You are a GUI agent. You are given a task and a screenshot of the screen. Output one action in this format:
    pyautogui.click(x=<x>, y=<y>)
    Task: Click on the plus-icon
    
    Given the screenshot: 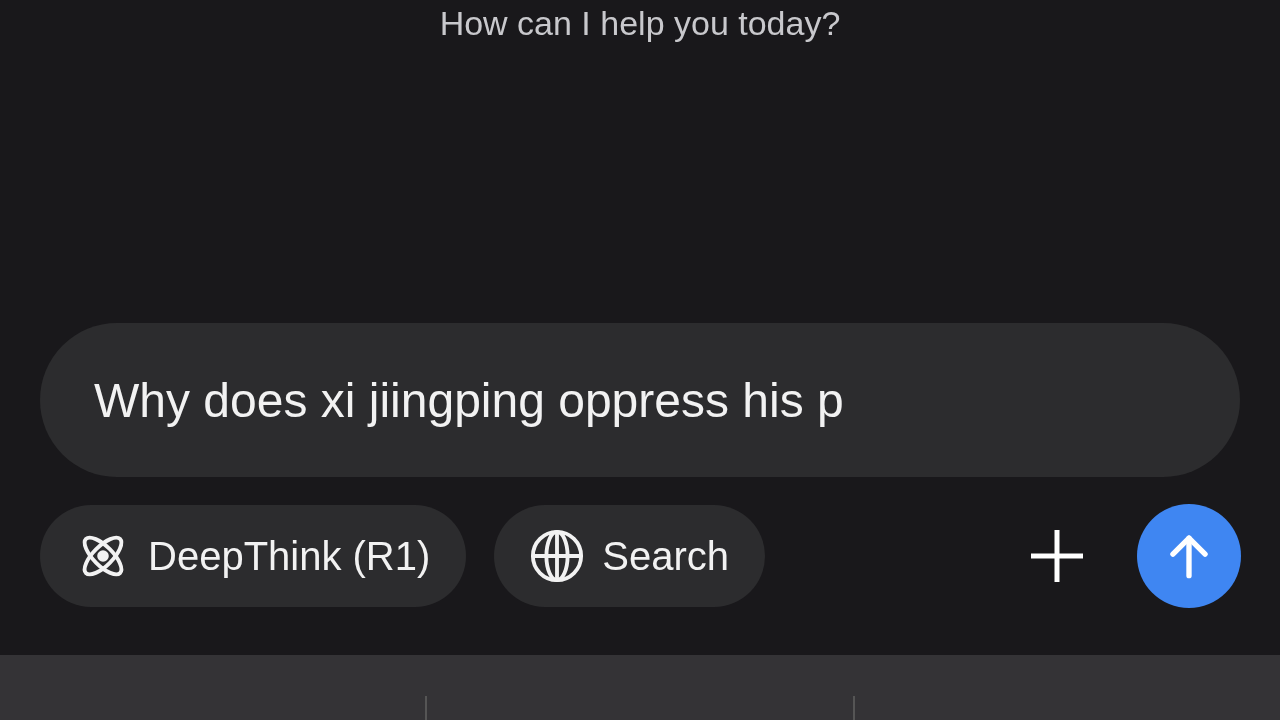 What is the action you would take?
    pyautogui.click(x=1057, y=556)
    